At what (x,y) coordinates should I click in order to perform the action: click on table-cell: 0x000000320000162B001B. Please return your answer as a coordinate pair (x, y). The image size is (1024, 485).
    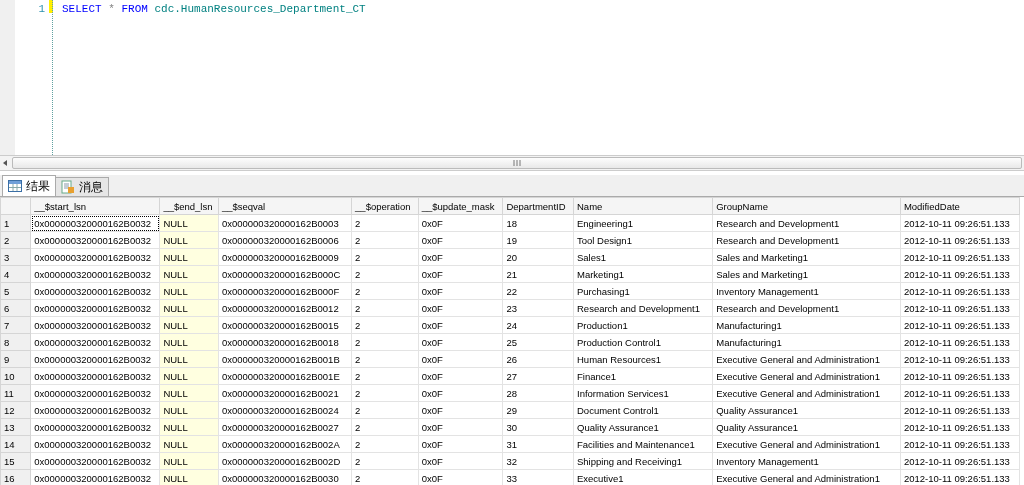
    Looking at the image, I should click on (285, 359).